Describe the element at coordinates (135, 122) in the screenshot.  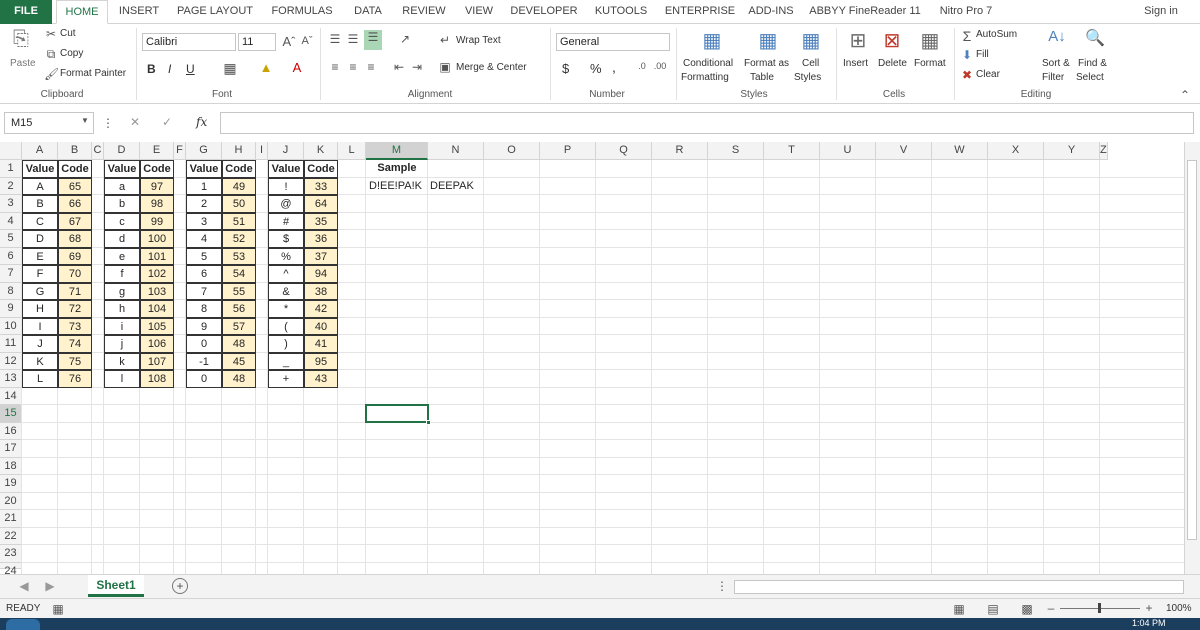
I see `cancel-icon: ✕` at that location.